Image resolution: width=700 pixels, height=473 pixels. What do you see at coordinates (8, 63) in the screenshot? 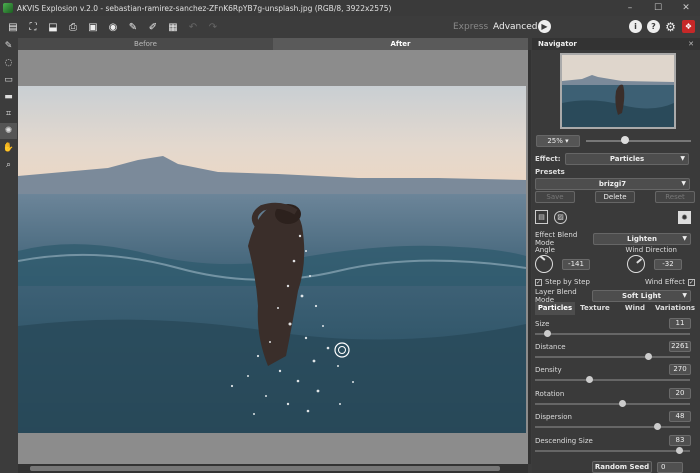
I see `lasso-tool-icon: ◌` at bounding box center [8, 63].